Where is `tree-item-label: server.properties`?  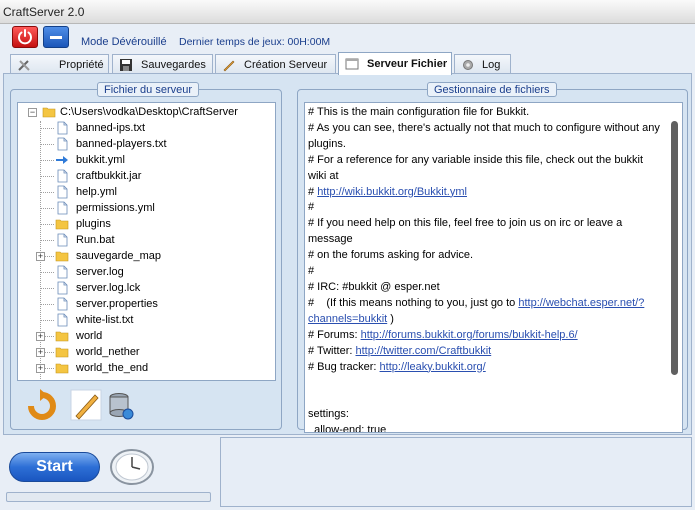 tree-item-label: server.properties is located at coordinates (117, 304).